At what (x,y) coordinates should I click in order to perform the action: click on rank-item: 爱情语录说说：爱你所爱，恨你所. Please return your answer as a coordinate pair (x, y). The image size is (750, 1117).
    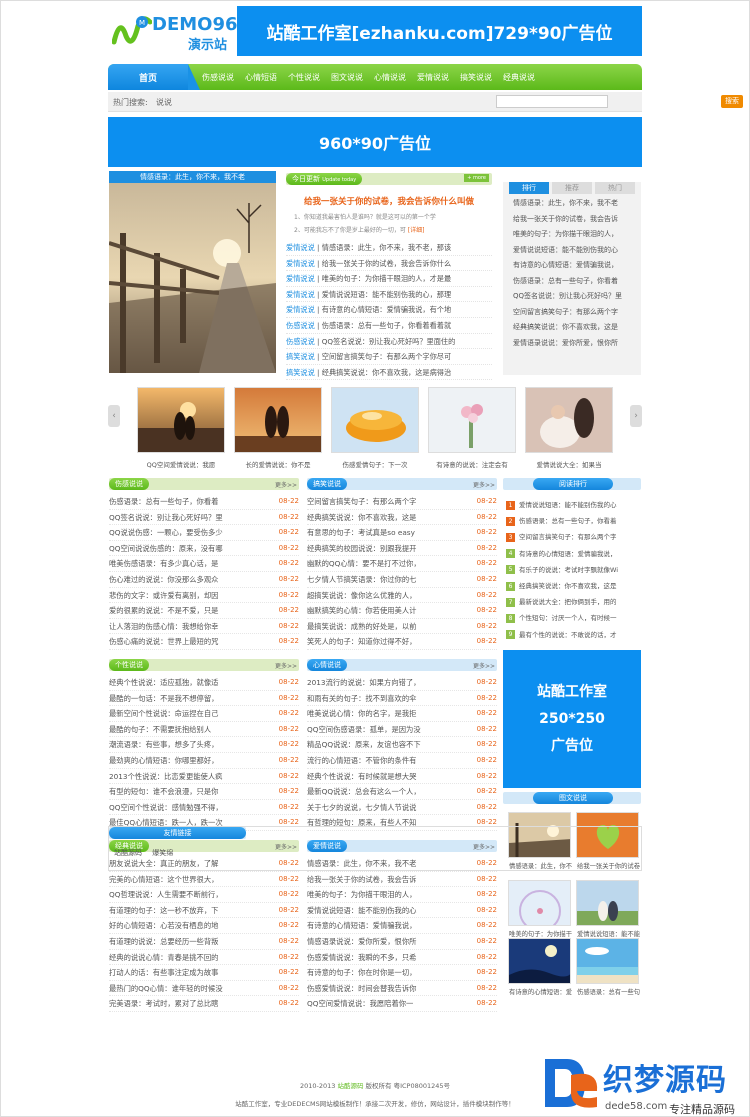
    Looking at the image, I should click on (577, 344).